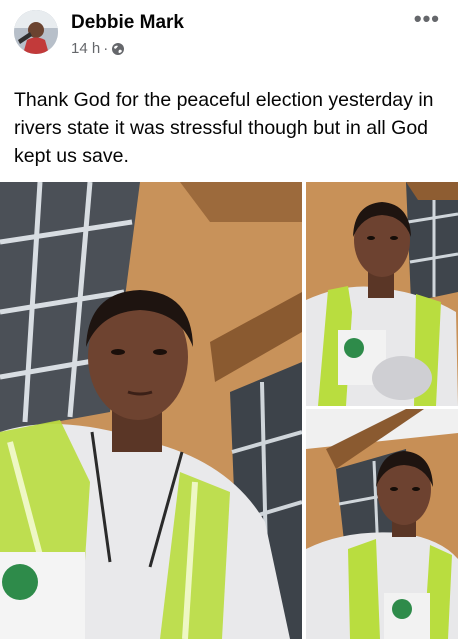  Describe the element at coordinates (127, 23) in the screenshot. I see `author-name: Debbie Mark` at that location.